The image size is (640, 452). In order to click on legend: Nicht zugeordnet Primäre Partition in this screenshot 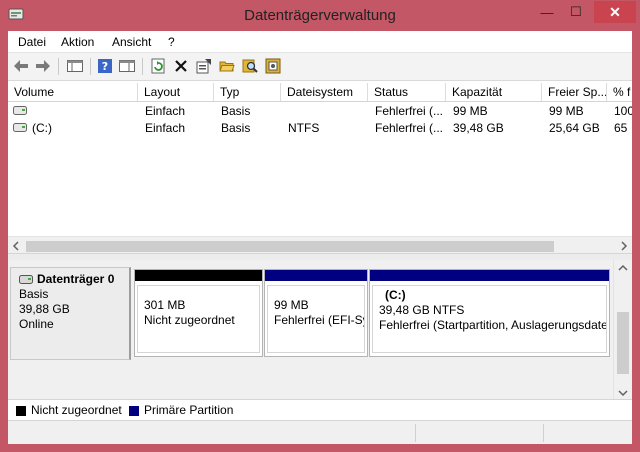, I will do `click(320, 409)`.